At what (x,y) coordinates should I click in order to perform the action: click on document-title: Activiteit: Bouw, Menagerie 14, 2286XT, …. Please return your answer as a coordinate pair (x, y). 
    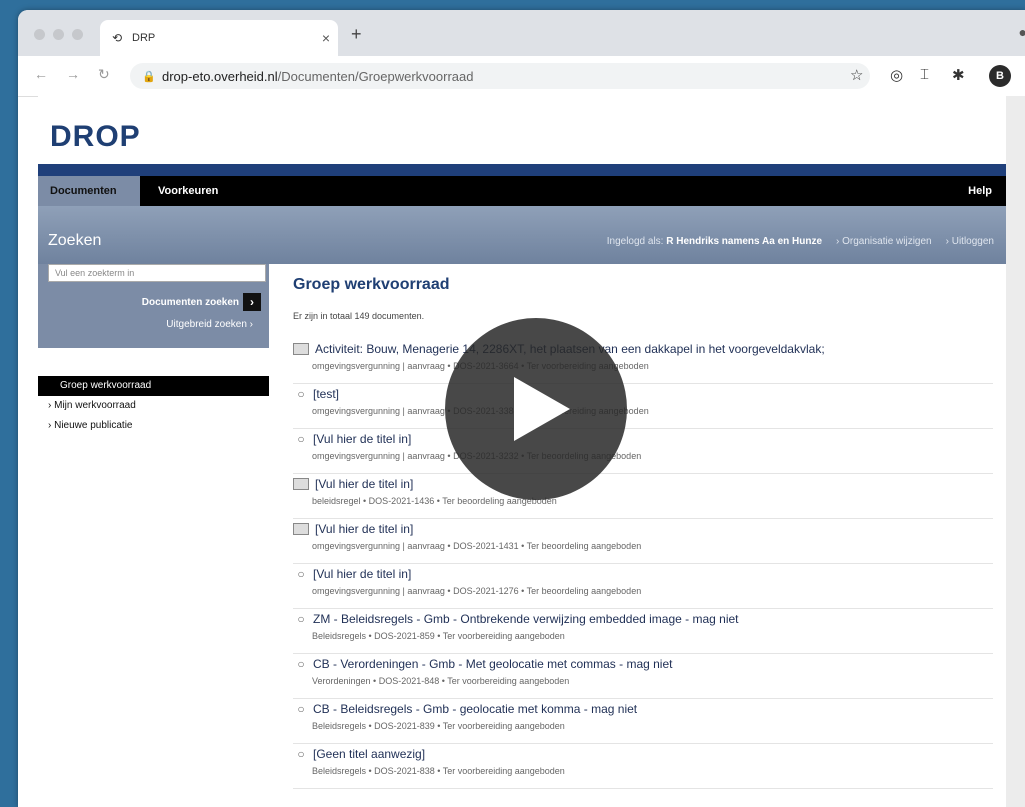
    Looking at the image, I should click on (643, 349).